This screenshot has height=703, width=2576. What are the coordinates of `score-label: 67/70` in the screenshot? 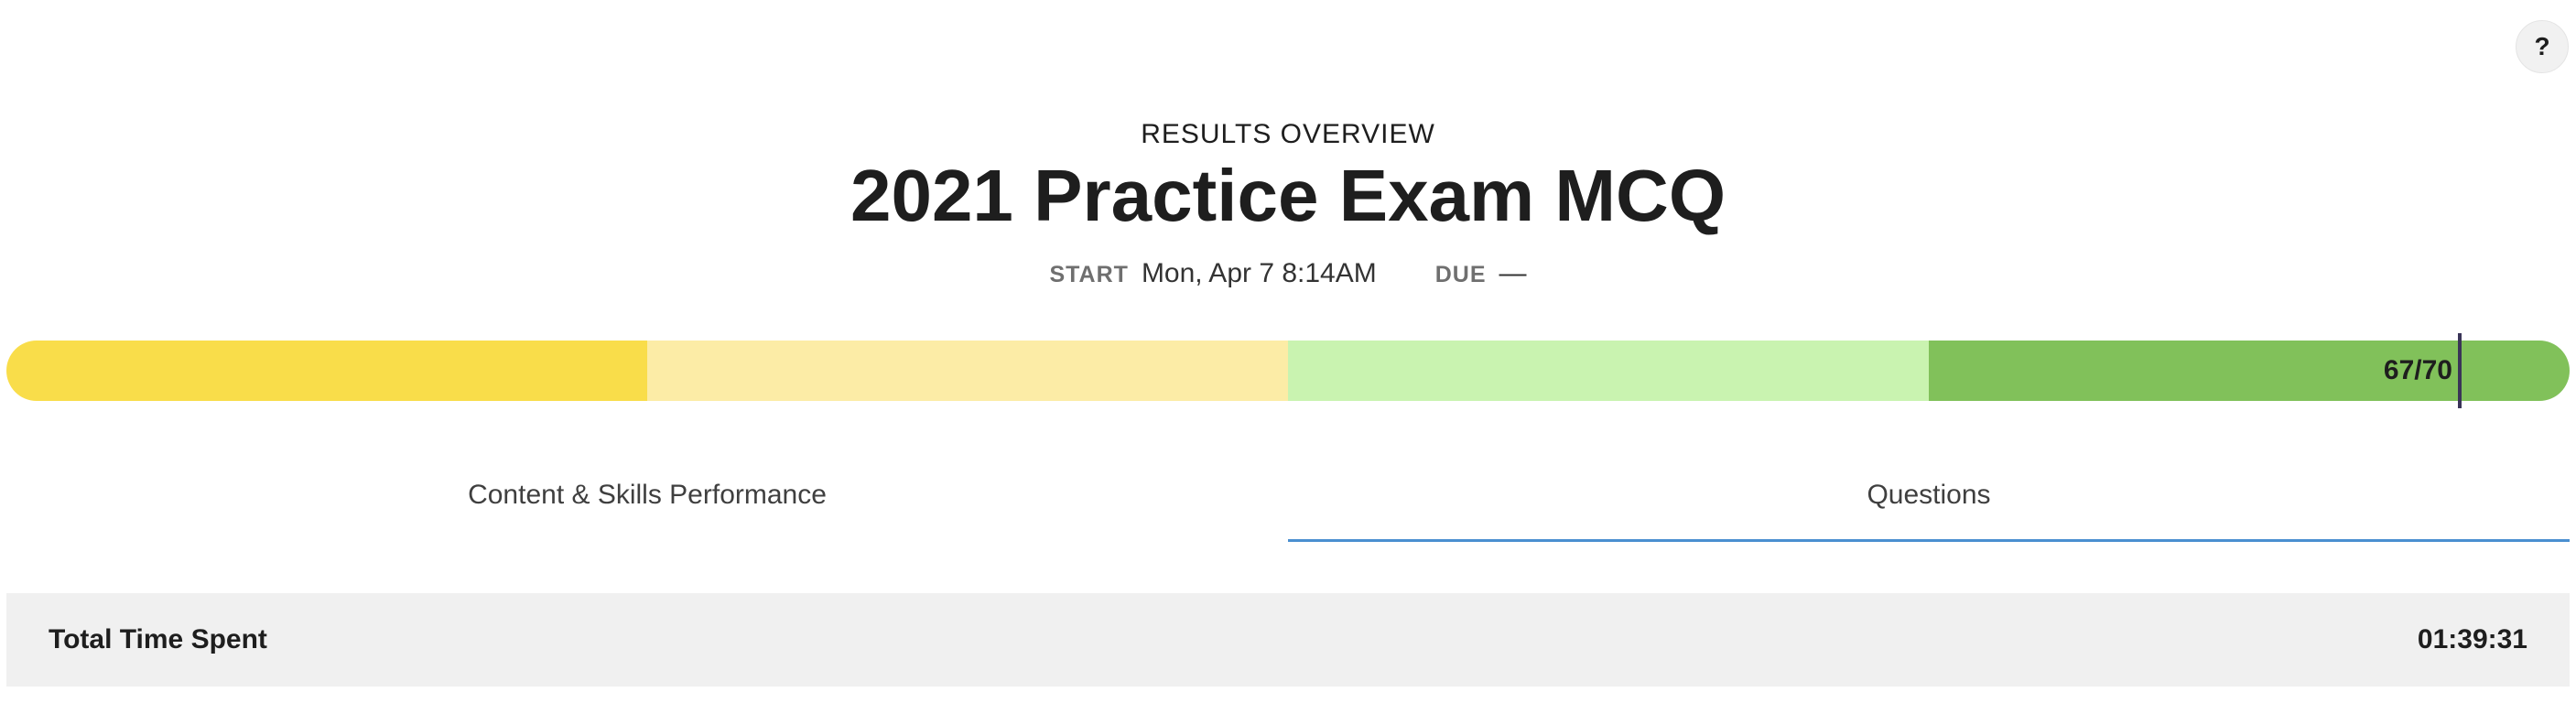 It's located at (2418, 370).